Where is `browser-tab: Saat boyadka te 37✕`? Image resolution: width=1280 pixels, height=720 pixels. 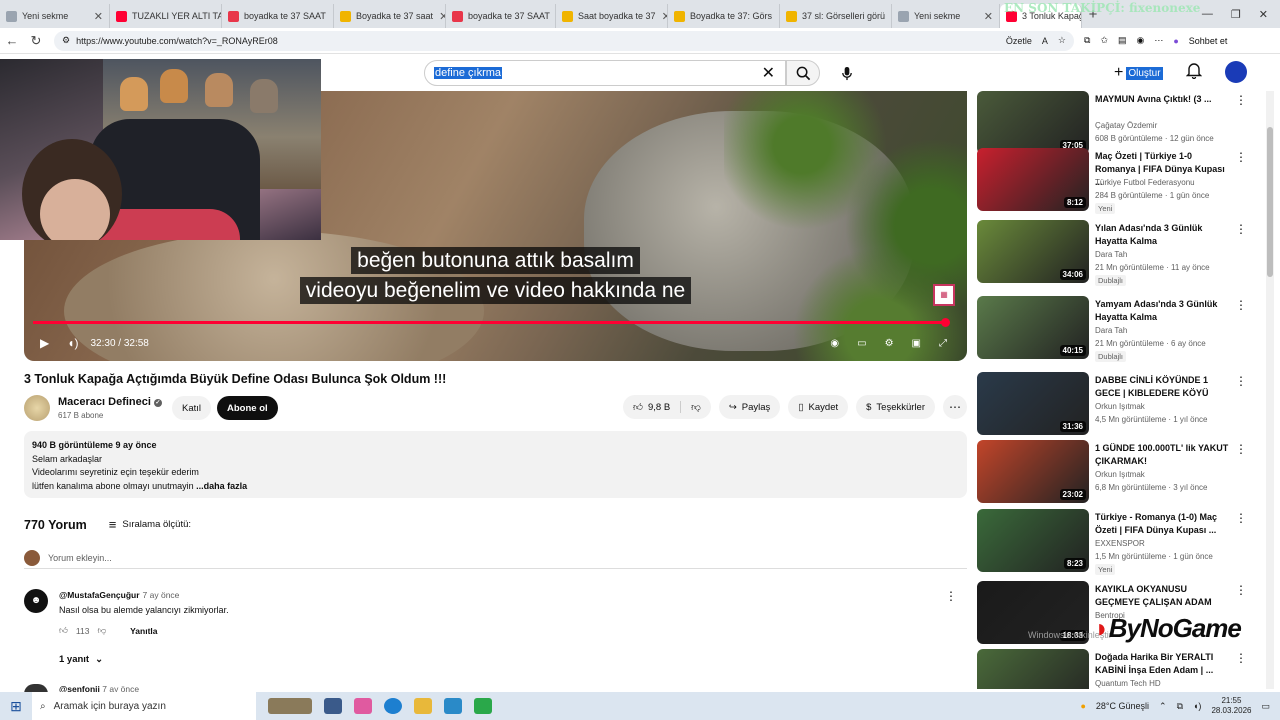
browser-tab: Saat boyadka te 37✕ is located at coordinates (612, 16).